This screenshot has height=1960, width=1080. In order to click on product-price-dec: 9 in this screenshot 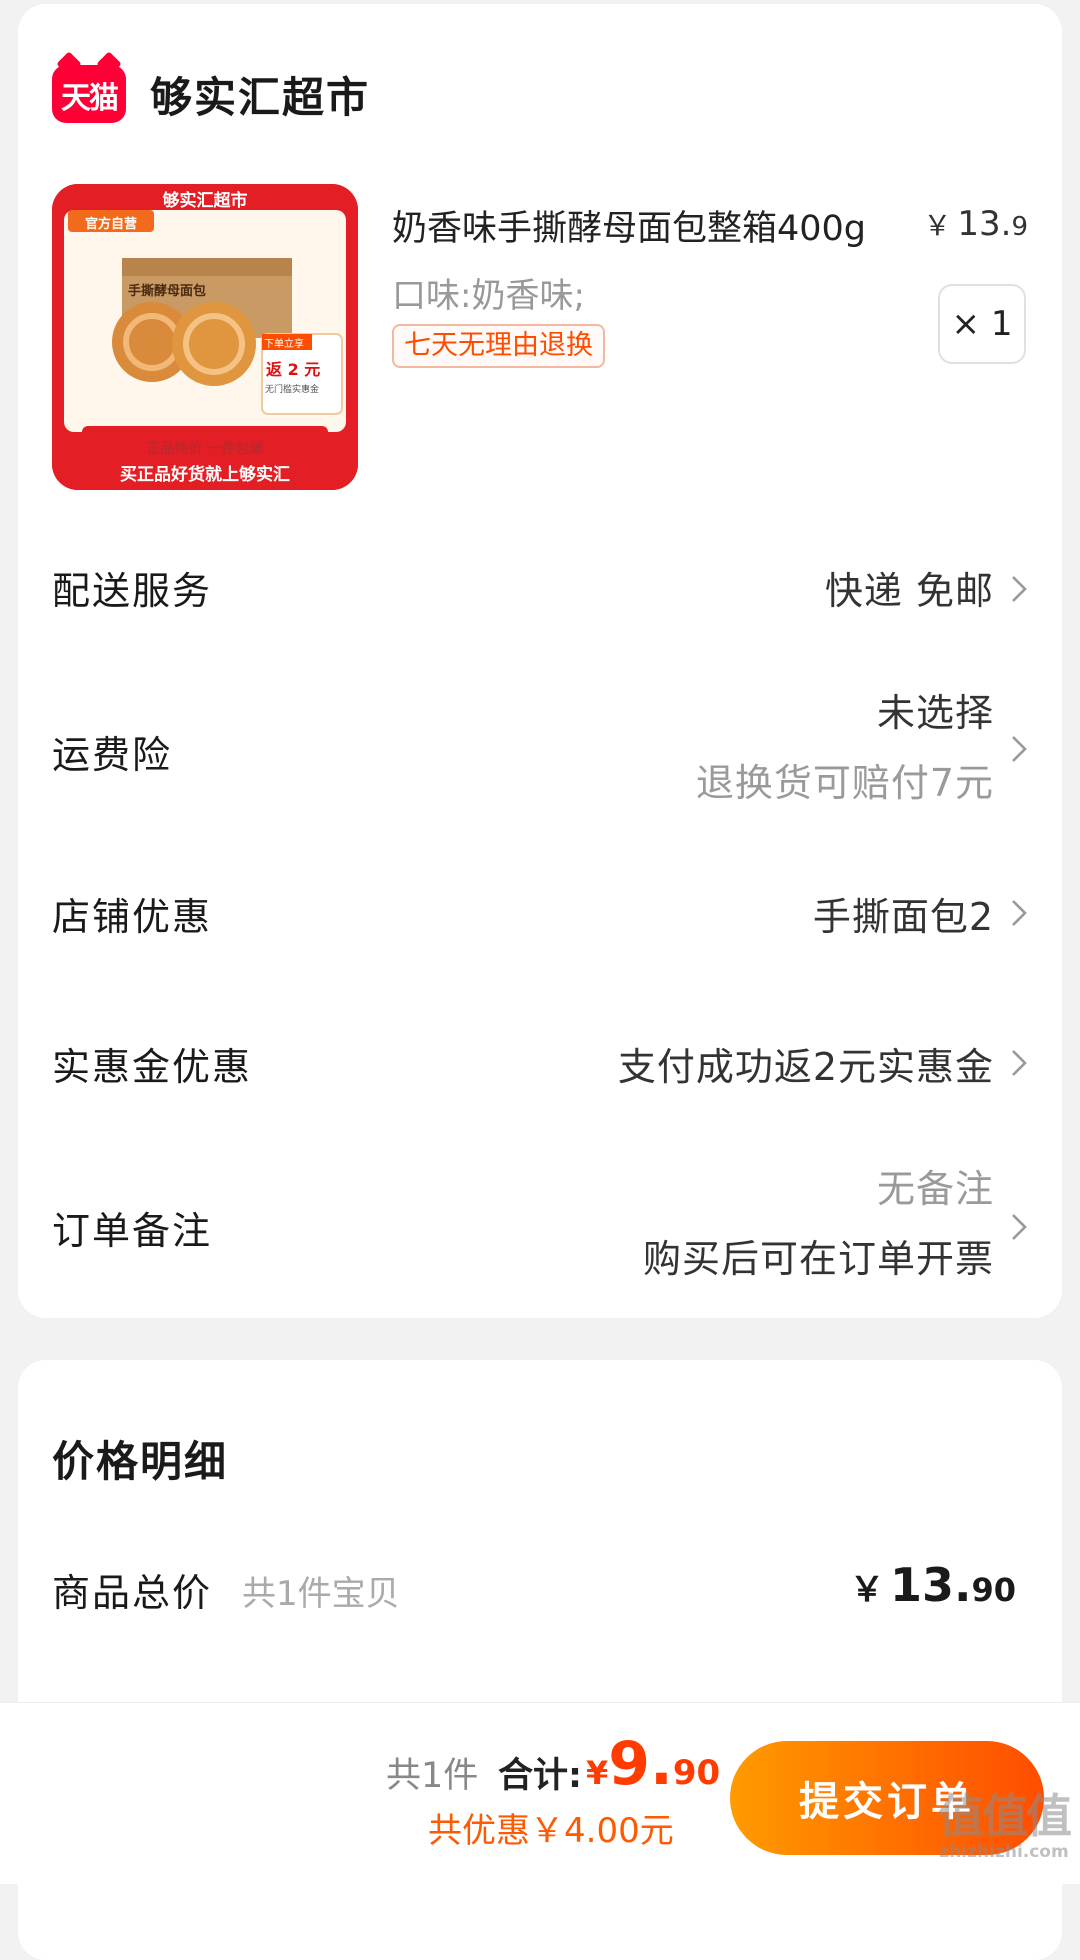, I will do `click(1019, 227)`.